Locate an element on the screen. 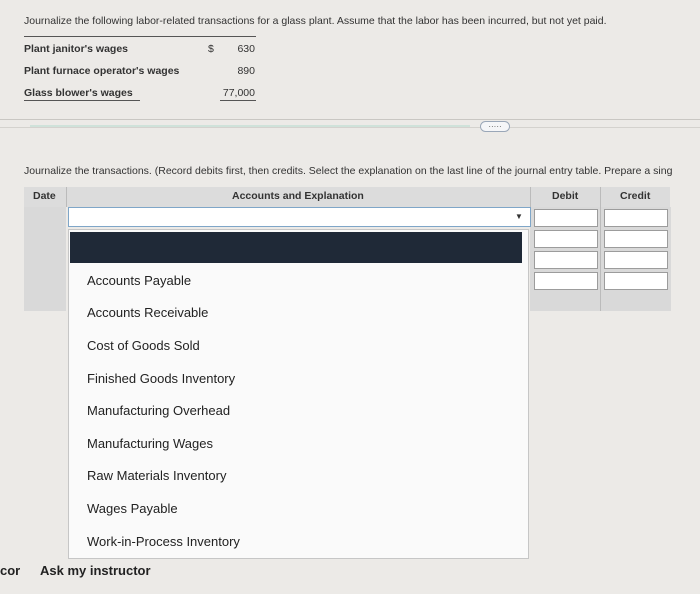 The image size is (700, 594). dropdown-option: Cost of Goods Sold is located at coordinates (143, 345).